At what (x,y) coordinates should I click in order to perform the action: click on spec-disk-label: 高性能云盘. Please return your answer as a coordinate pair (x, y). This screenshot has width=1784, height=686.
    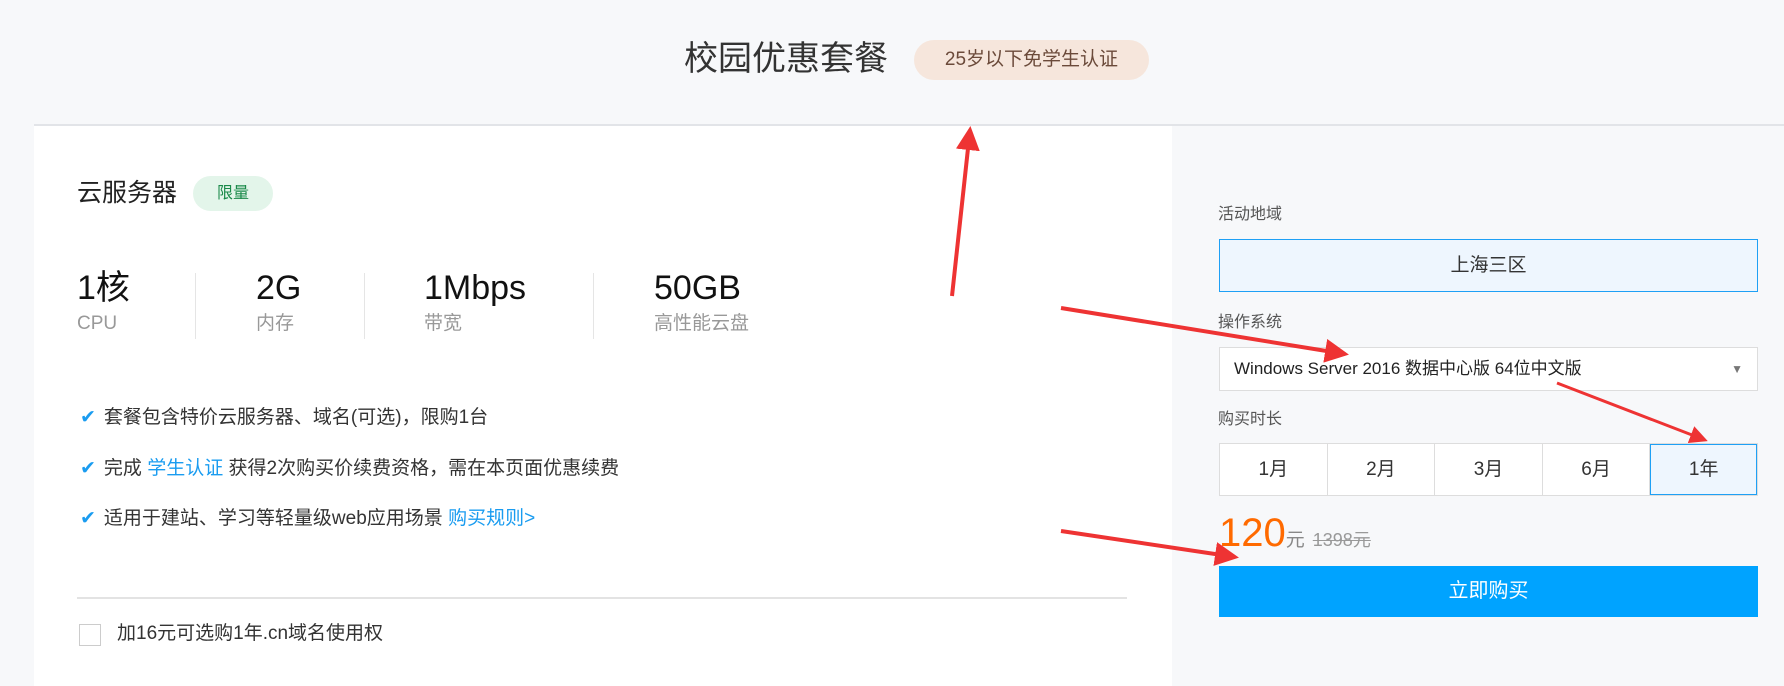
    Looking at the image, I should click on (702, 323).